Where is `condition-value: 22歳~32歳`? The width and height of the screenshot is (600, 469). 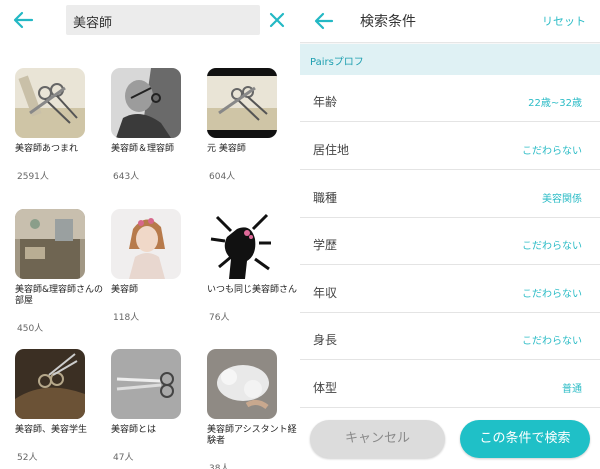 condition-value: 22歳~32歳 is located at coordinates (555, 103).